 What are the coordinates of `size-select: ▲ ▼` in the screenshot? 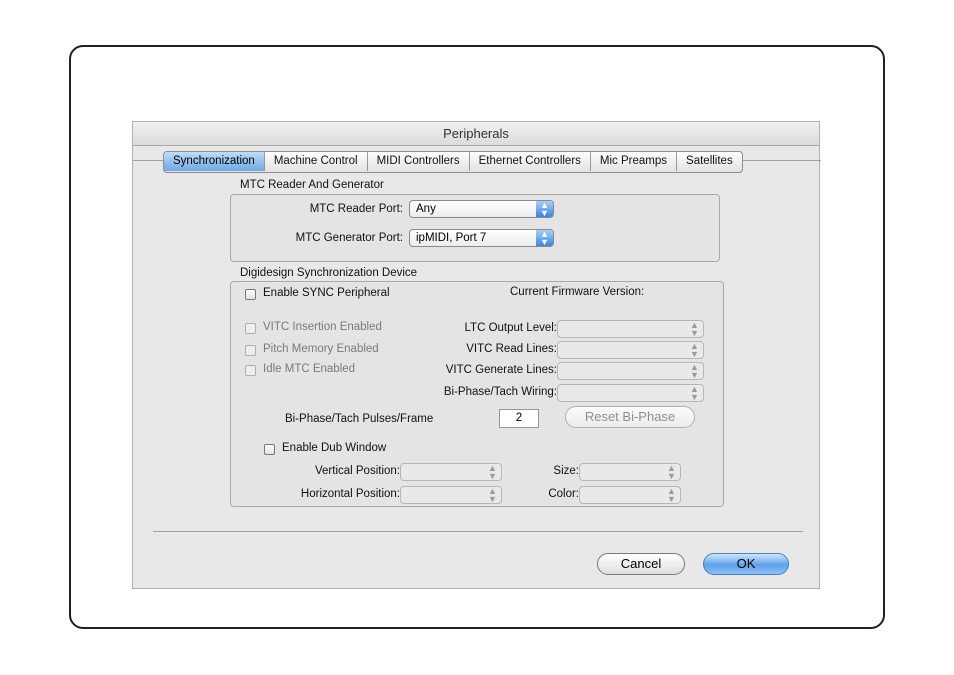 It's located at (630, 472).